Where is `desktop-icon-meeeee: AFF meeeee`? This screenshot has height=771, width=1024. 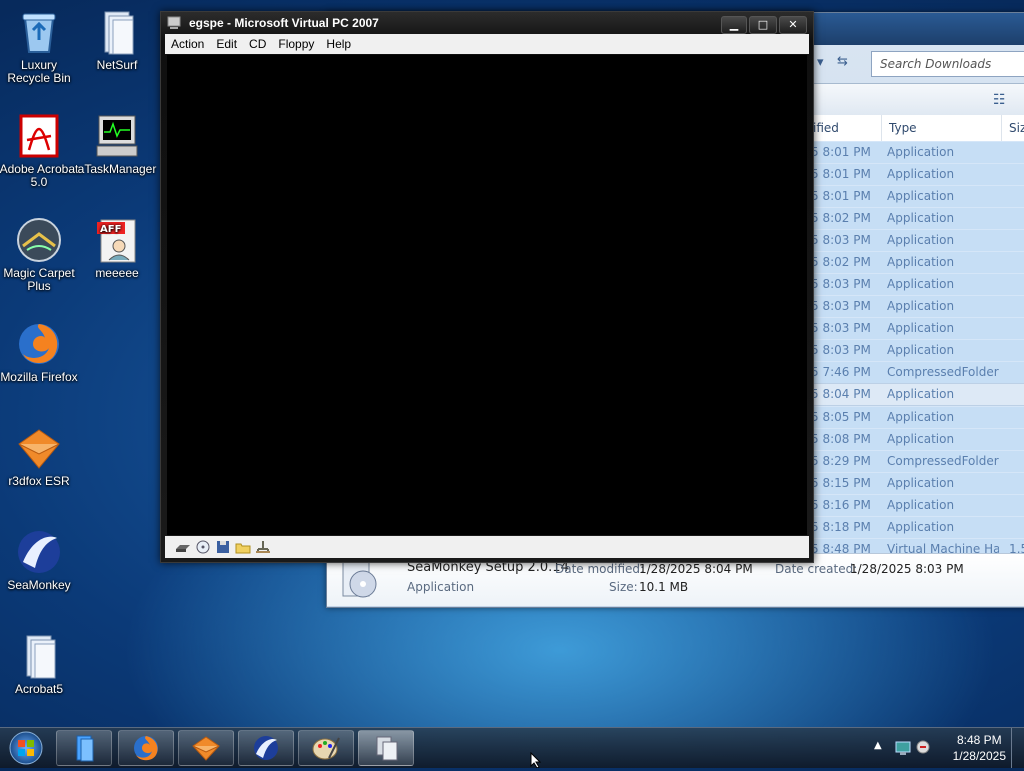
desktop-icon-meeeee: AFF meeeee is located at coordinates (117, 248).